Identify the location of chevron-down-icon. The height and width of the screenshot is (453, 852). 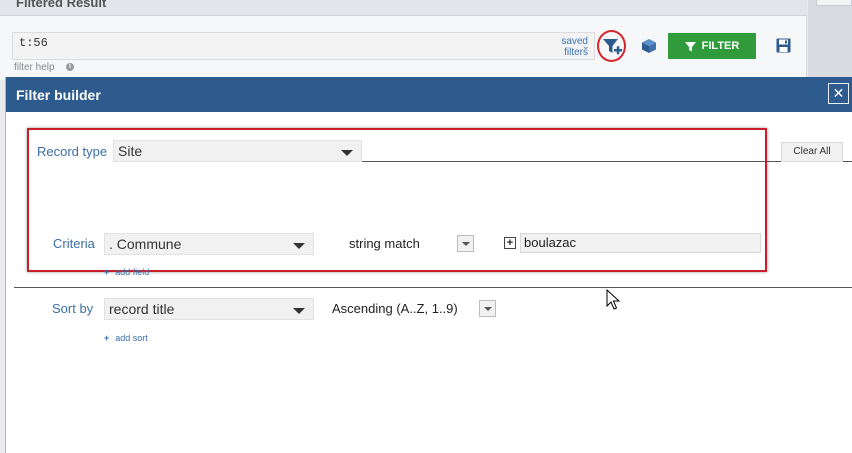
(488, 309).